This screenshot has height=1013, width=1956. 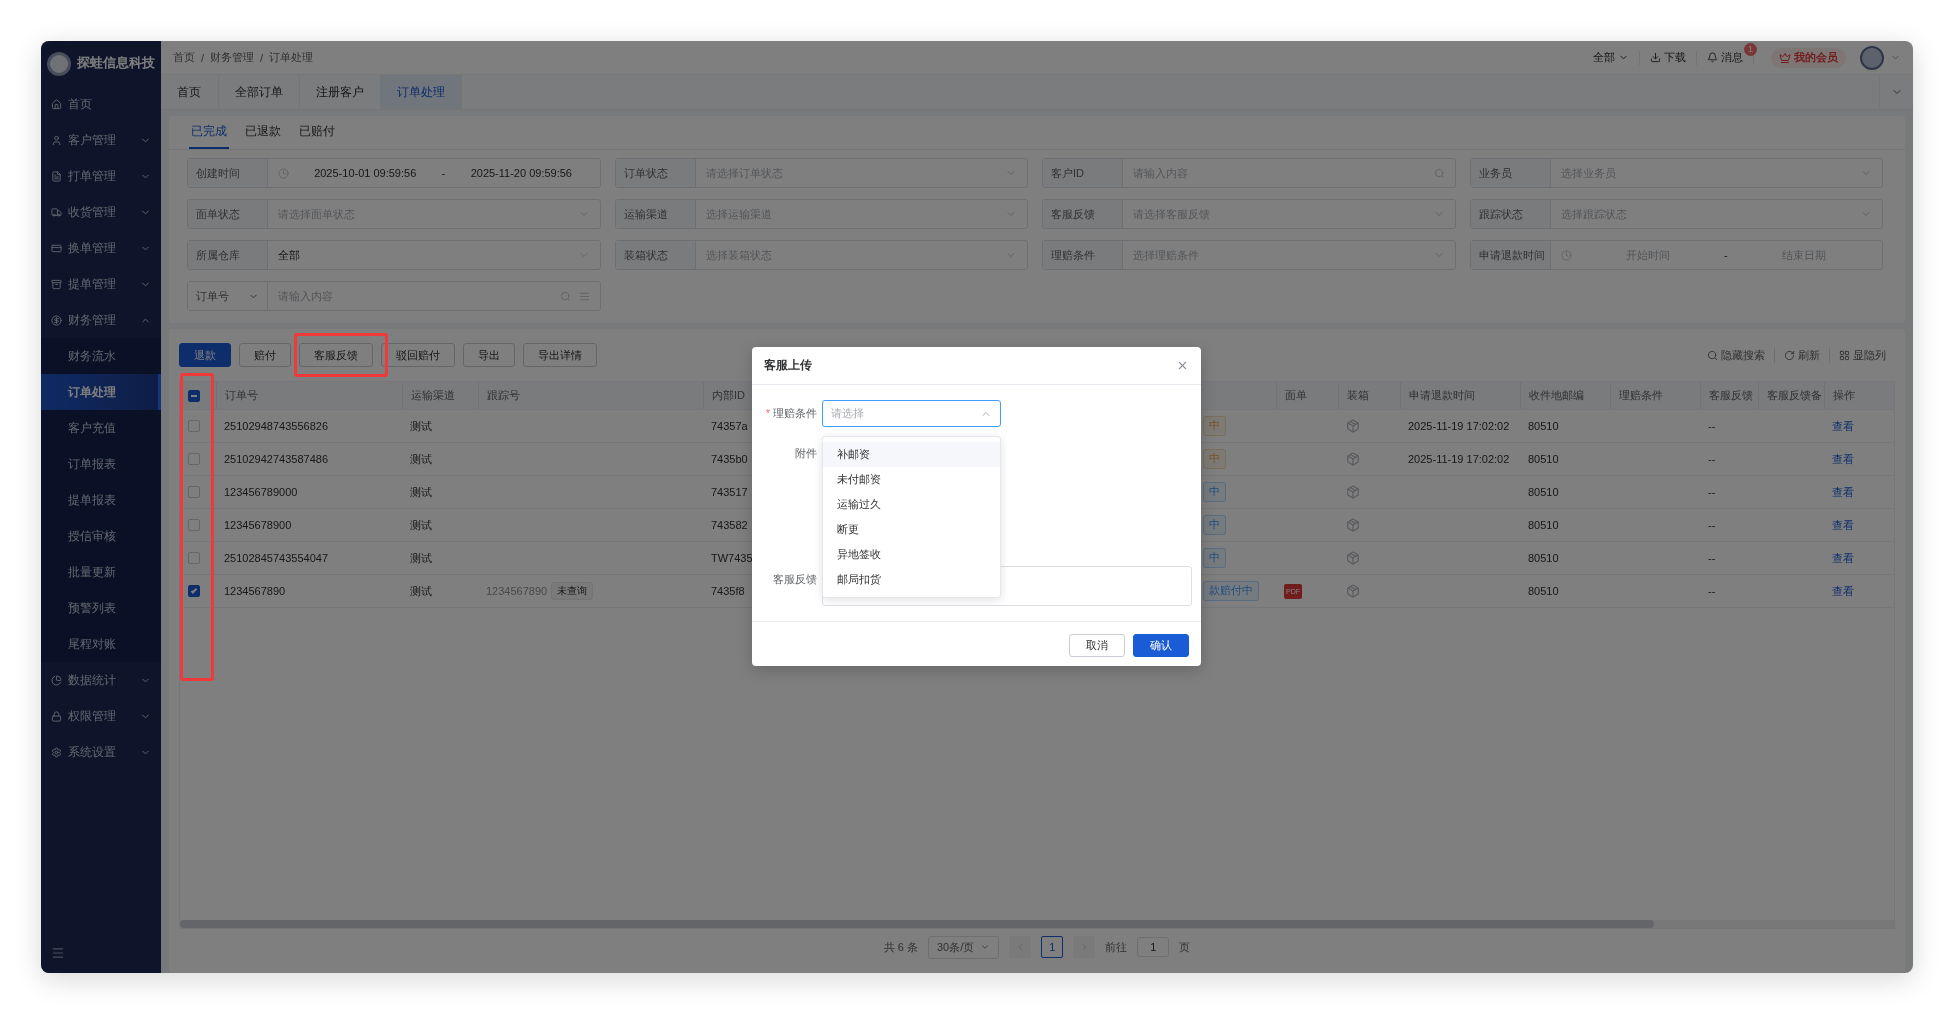 I want to click on order-number: 123456789000, so click(x=261, y=492).